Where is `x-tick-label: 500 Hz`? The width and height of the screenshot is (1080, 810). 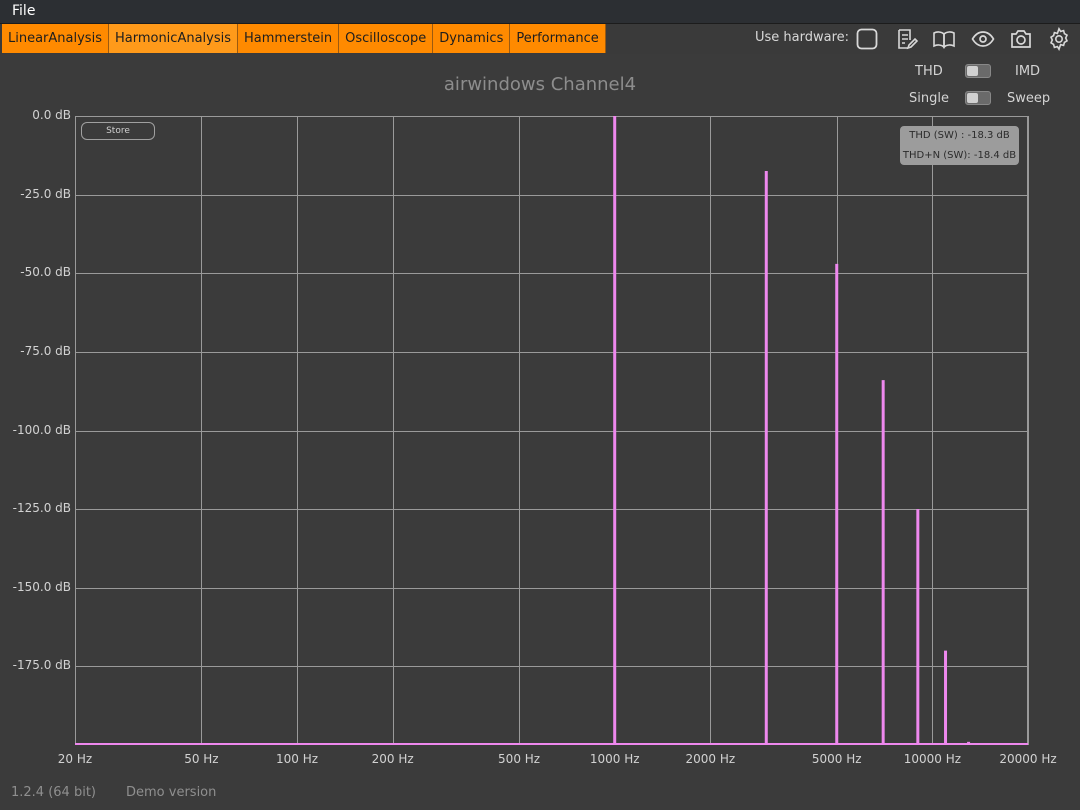 x-tick-label: 500 Hz is located at coordinates (519, 759).